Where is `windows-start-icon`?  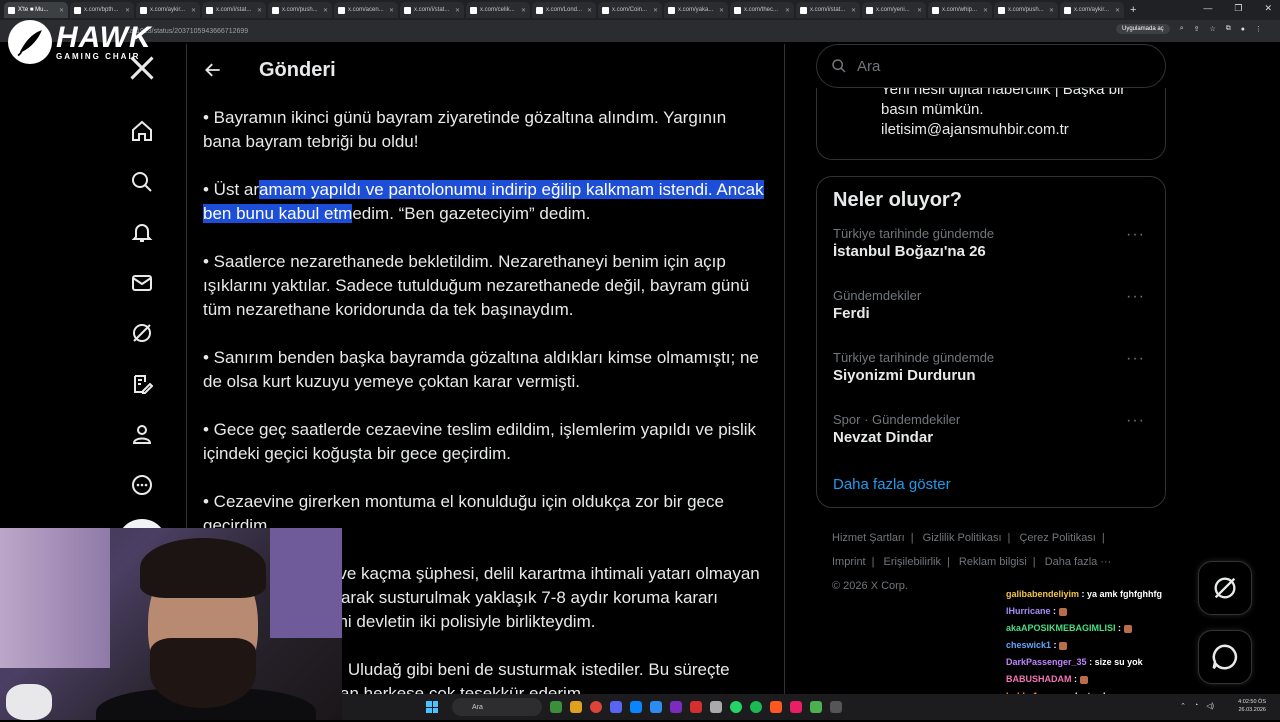
windows-start-icon is located at coordinates (432, 707).